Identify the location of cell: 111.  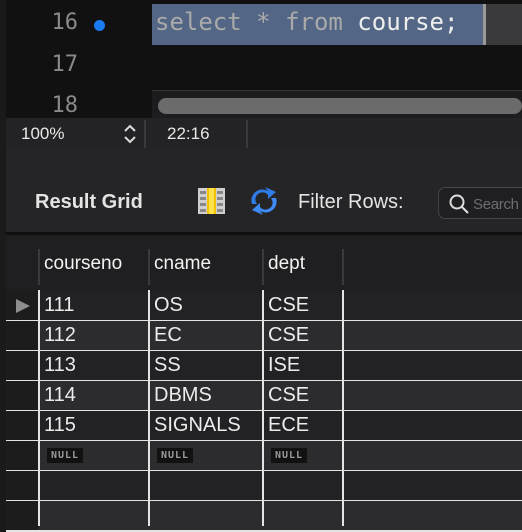
(59, 305).